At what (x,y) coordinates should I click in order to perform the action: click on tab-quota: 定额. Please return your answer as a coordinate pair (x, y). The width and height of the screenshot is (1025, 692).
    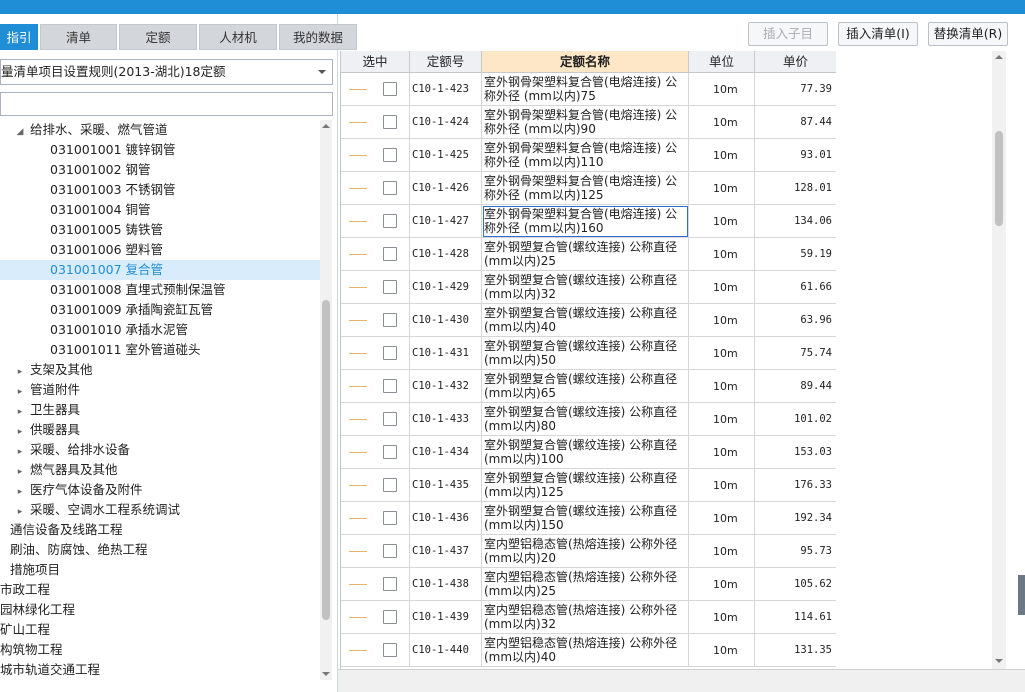
    Looking at the image, I should click on (158, 37).